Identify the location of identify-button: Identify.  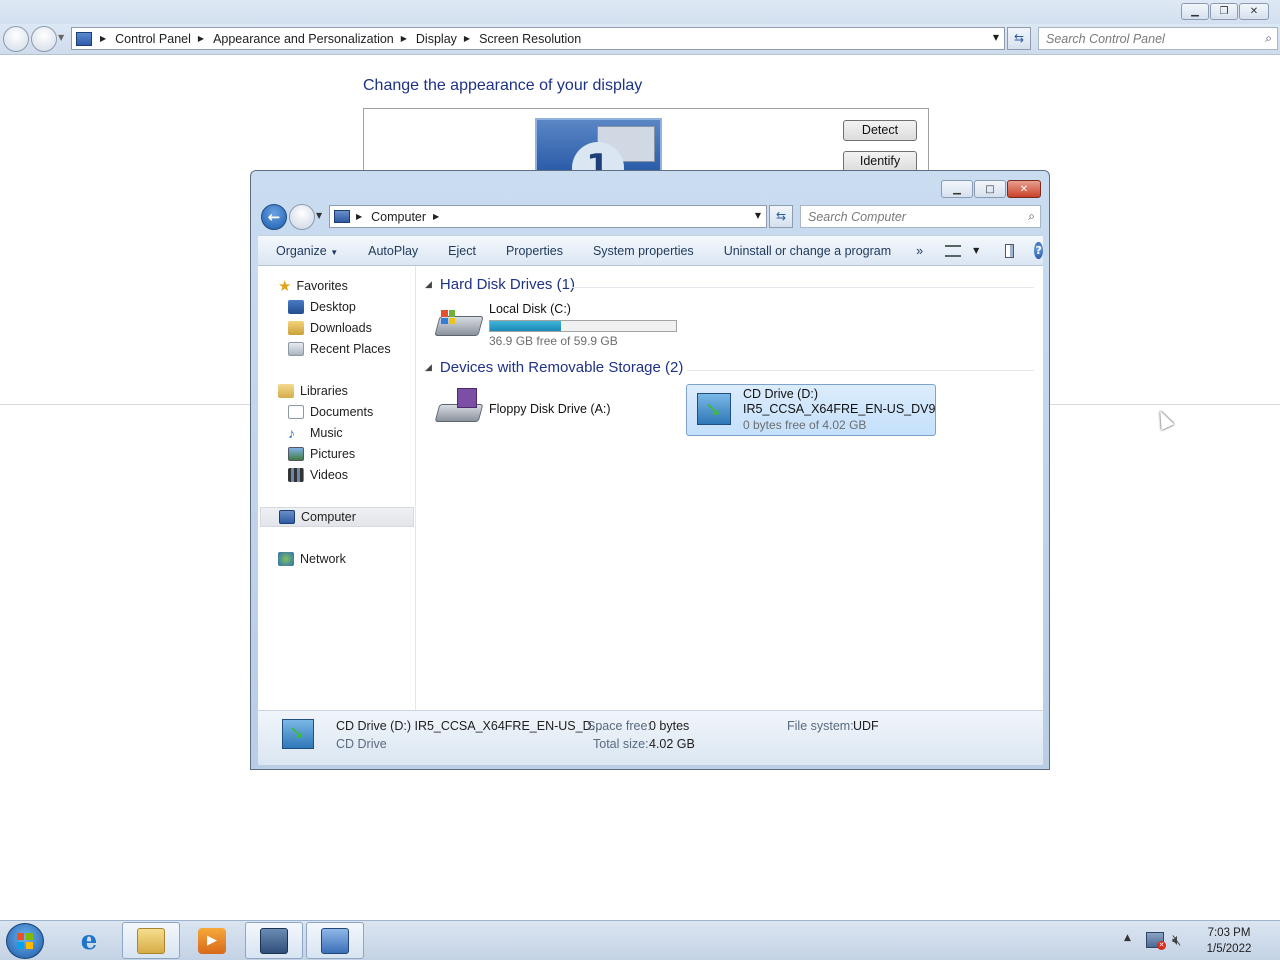
(880, 161).